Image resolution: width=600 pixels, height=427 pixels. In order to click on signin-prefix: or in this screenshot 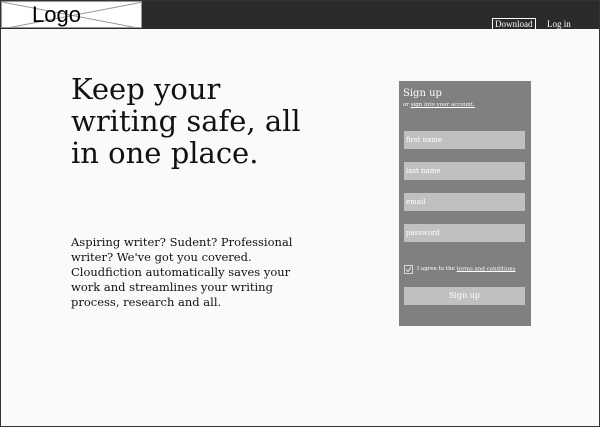, I will do `click(407, 105)`.